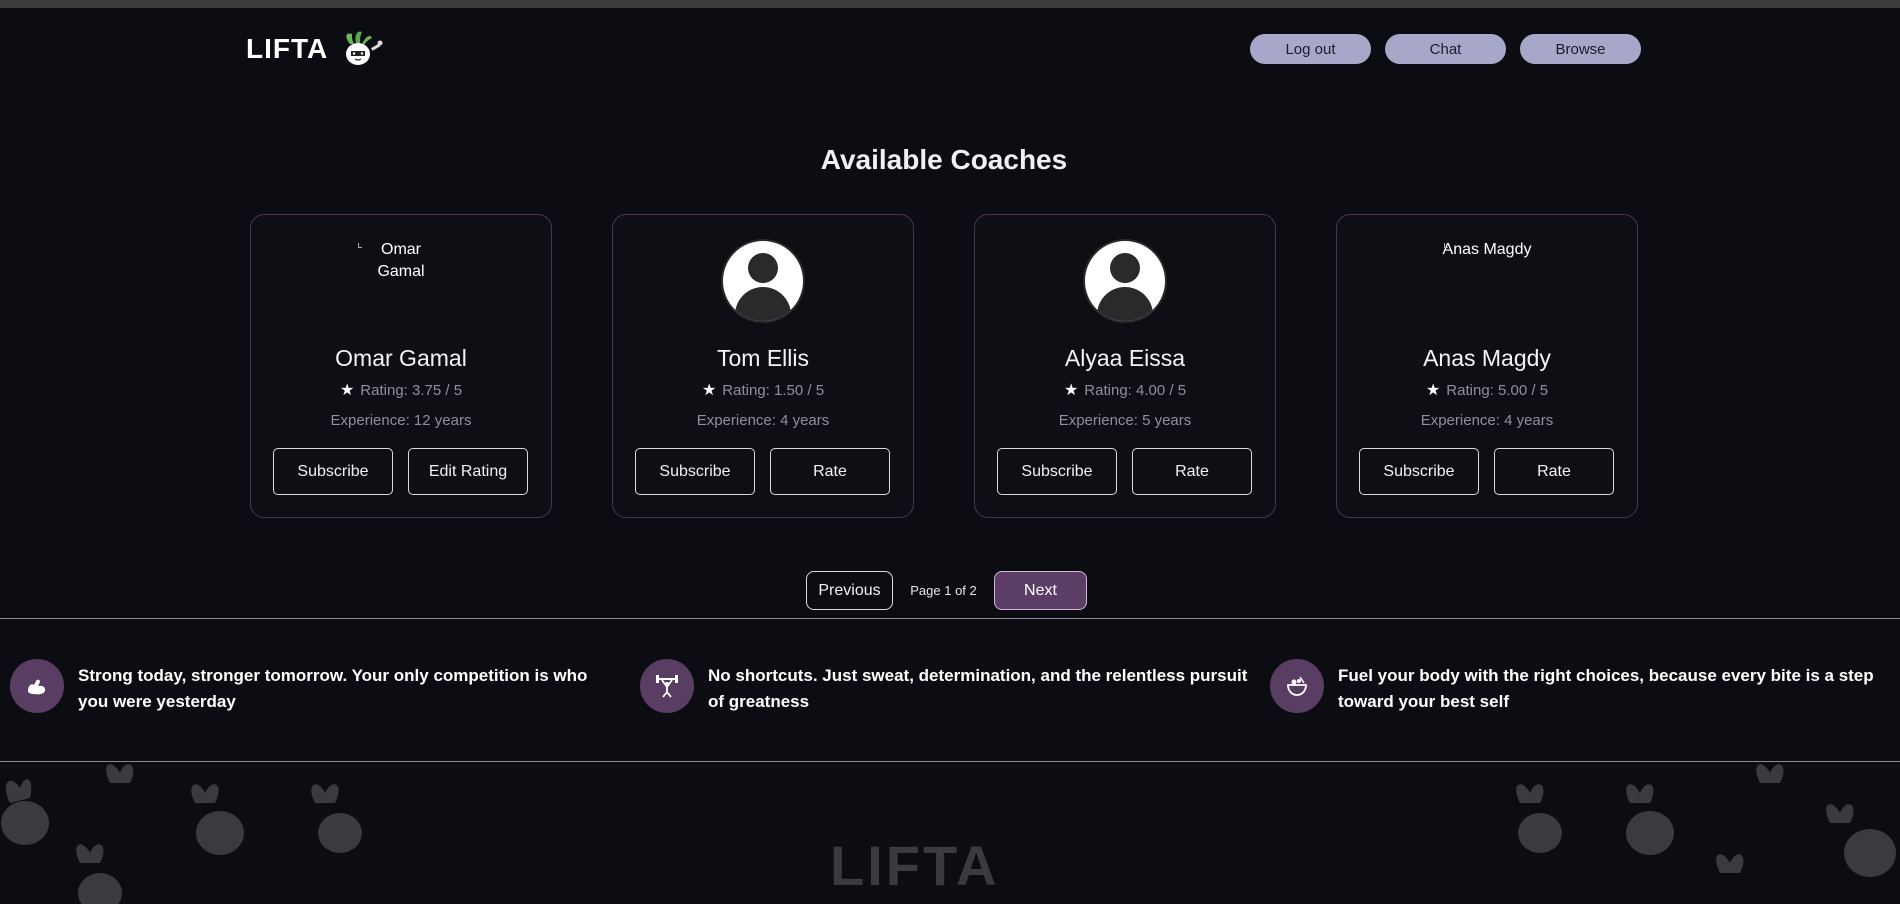  Describe the element at coordinates (1310, 49) in the screenshot. I see `logout-button: Log out` at that location.